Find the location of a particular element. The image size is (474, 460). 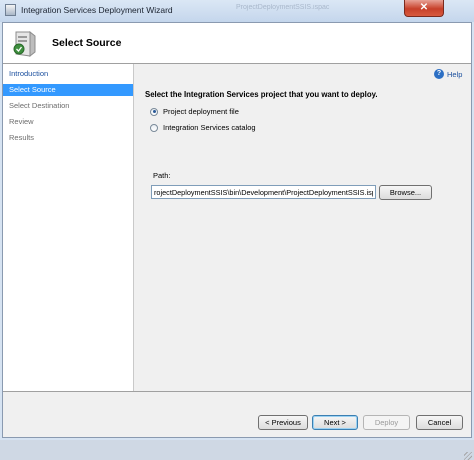

help-link: ? Help is located at coordinates (448, 74).